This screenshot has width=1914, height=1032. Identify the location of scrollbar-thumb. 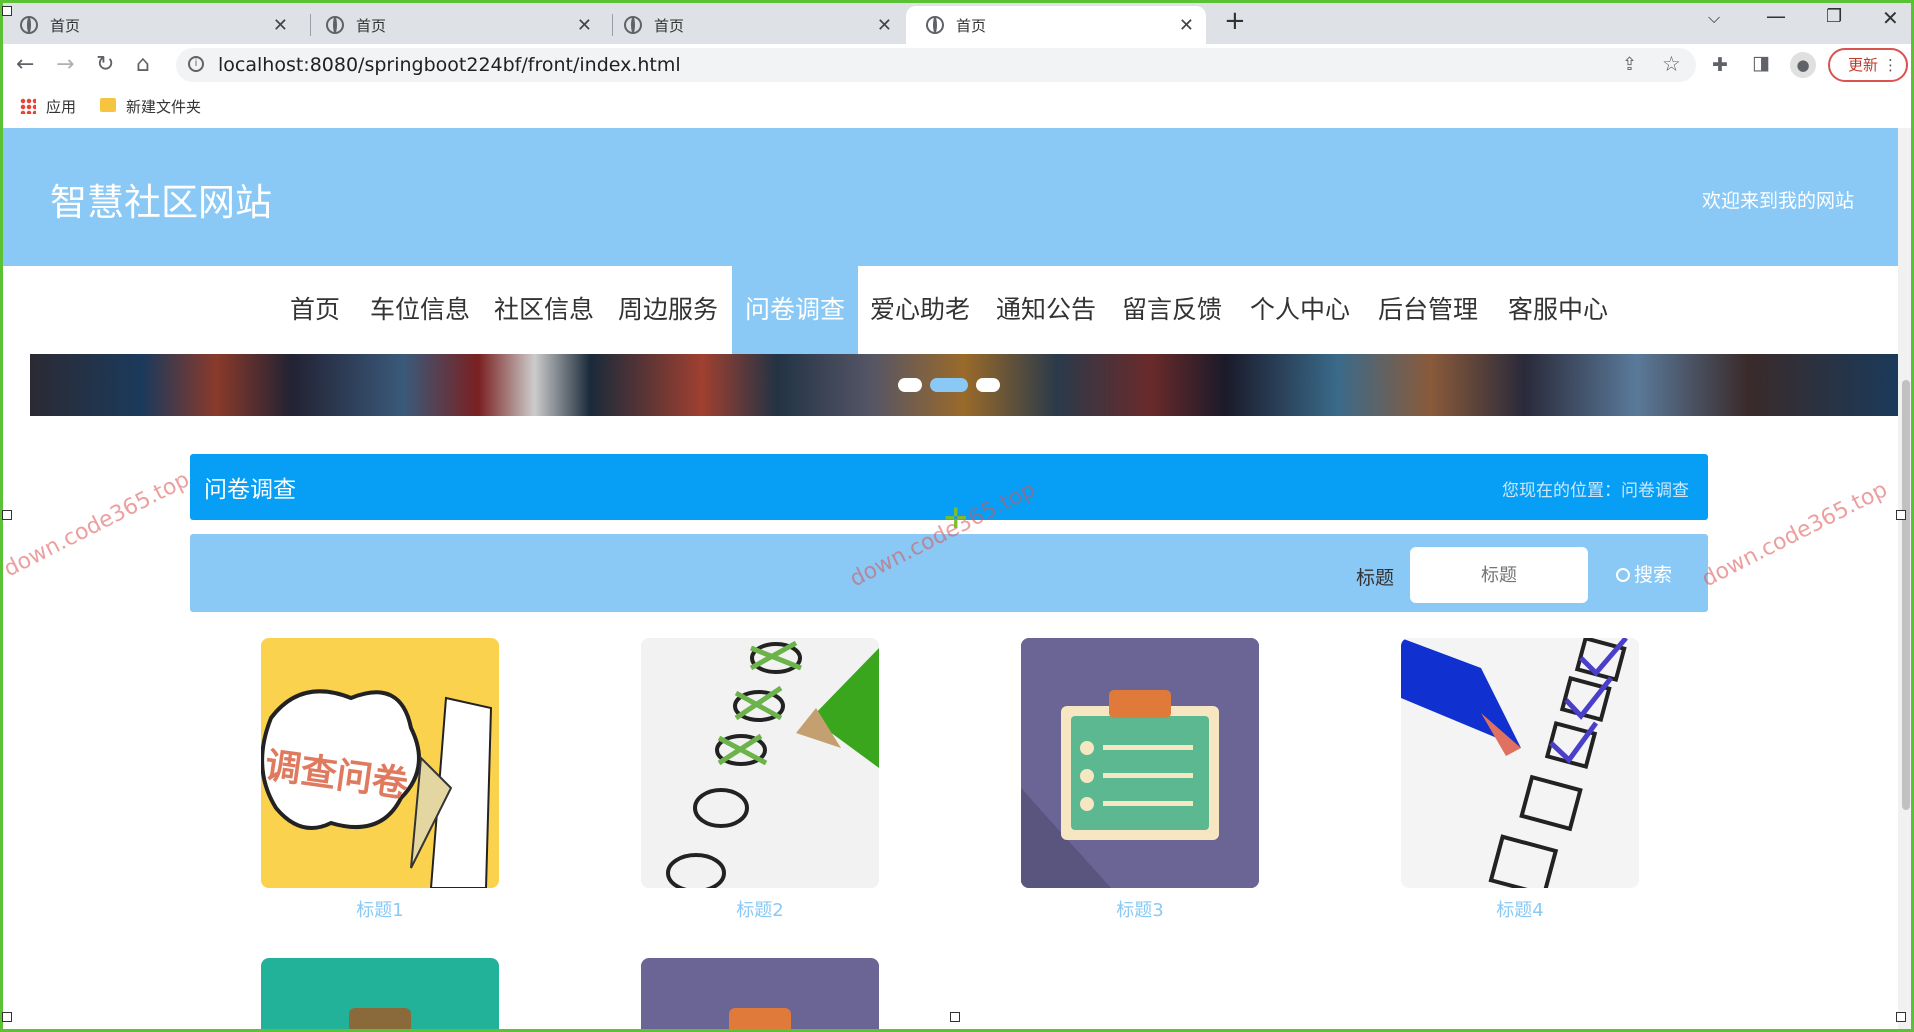
(1906, 595).